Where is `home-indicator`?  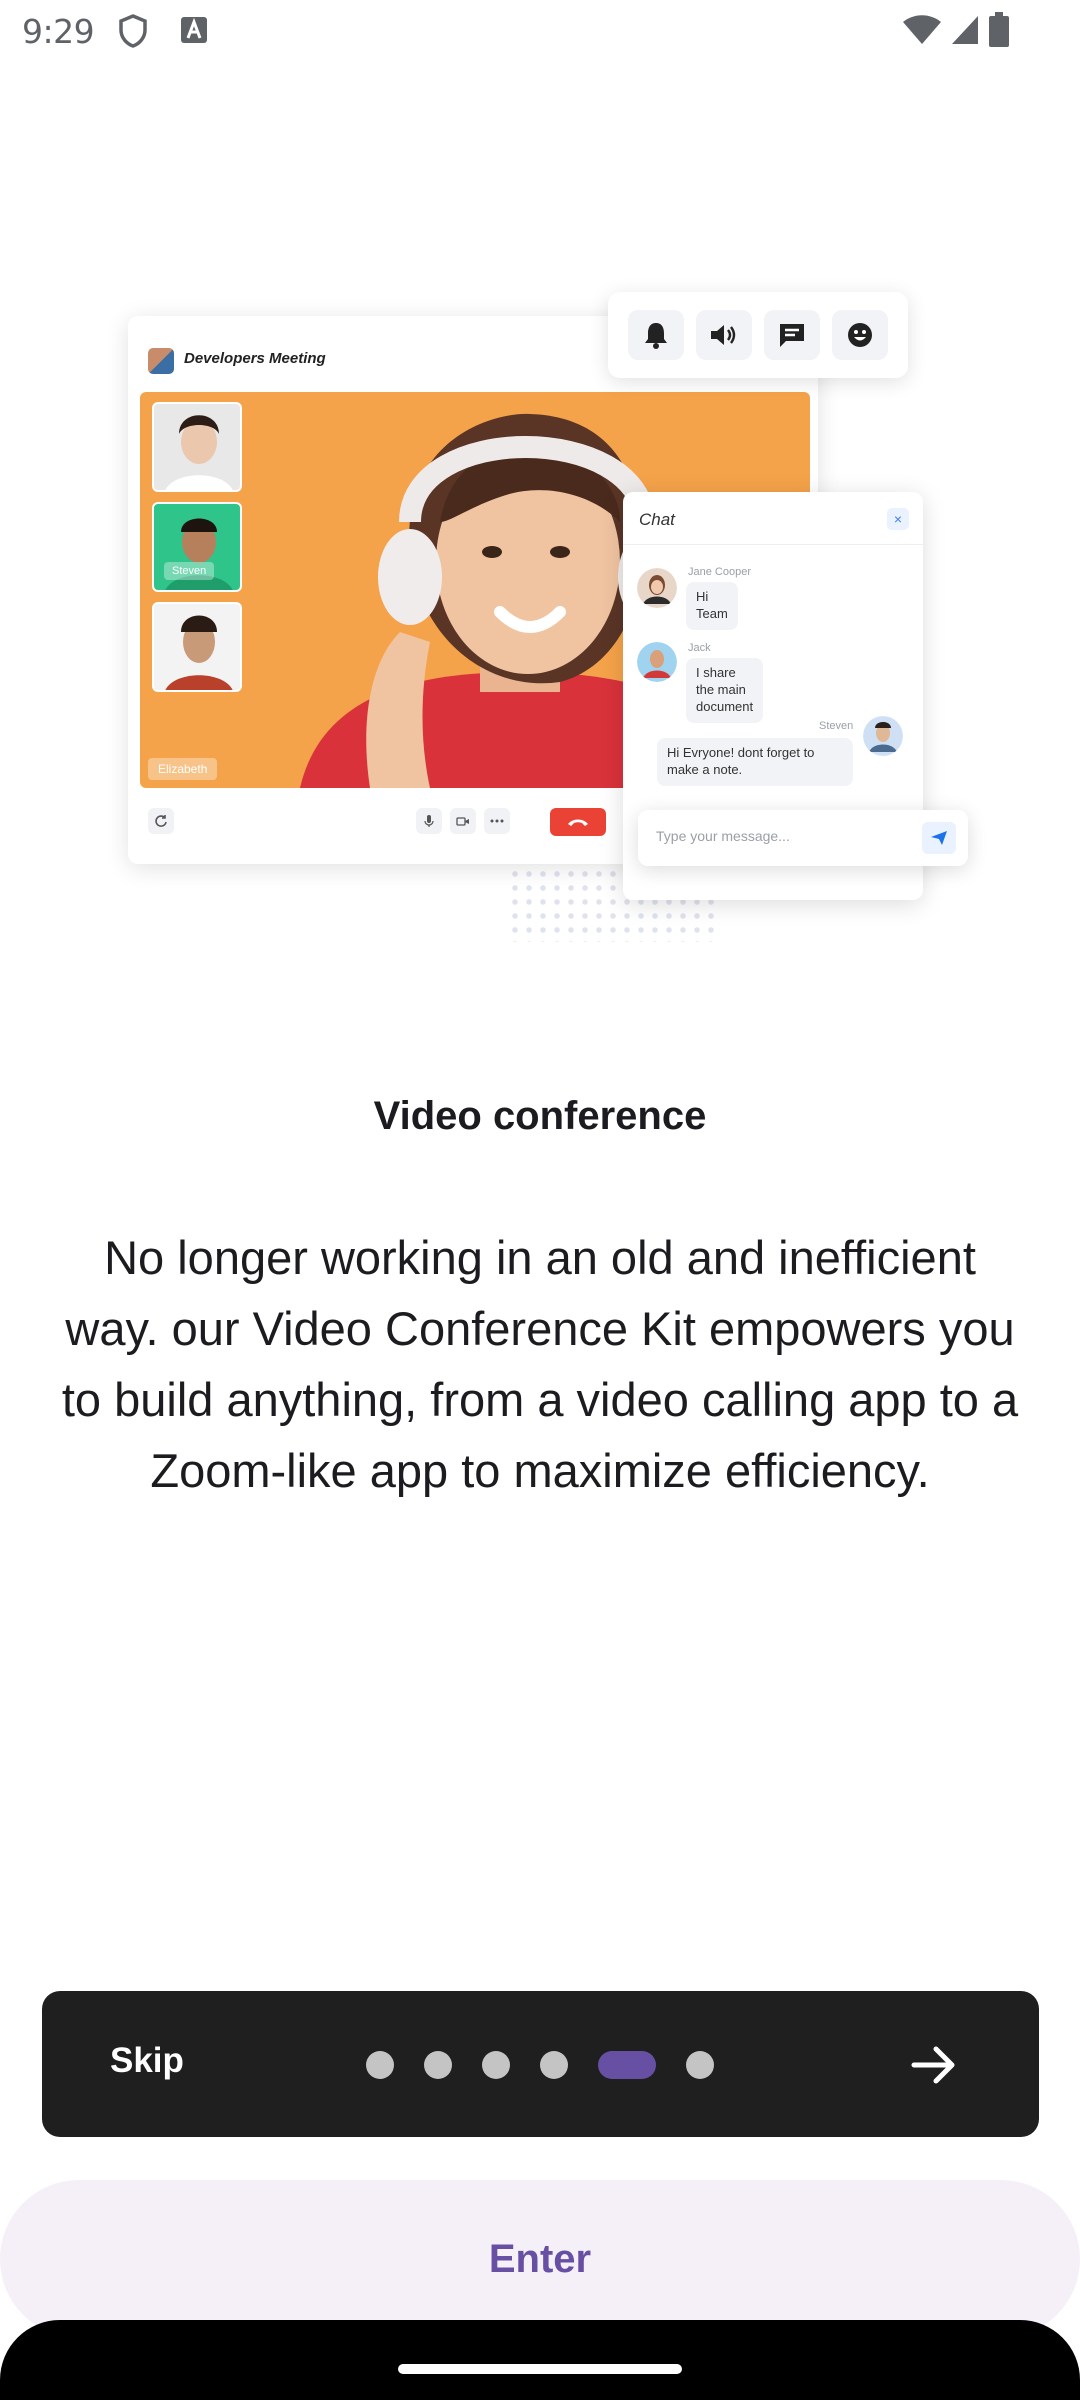 home-indicator is located at coordinates (540, 2369).